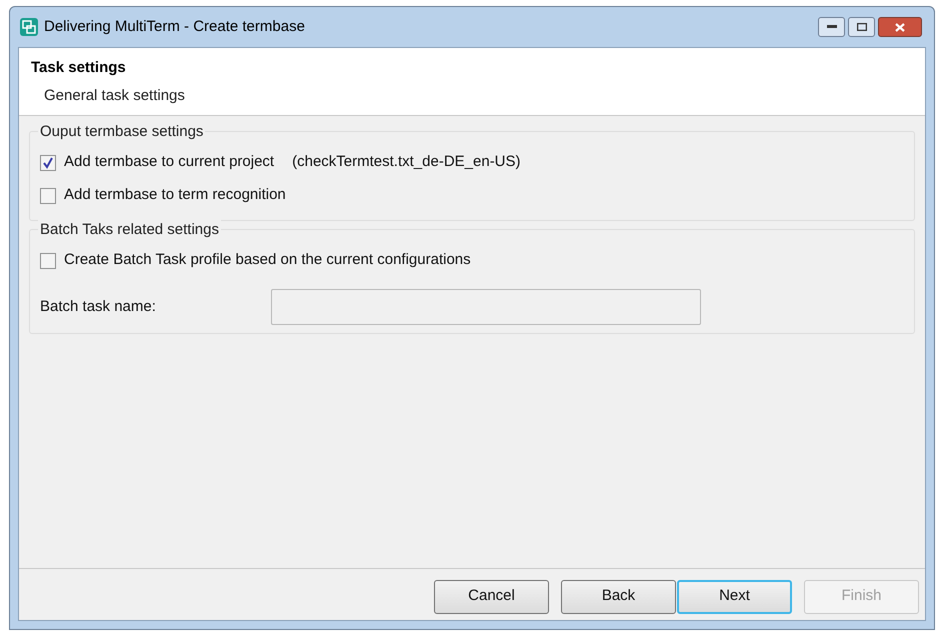 This screenshot has height=633, width=944. I want to click on maximize-icon, so click(861, 27).